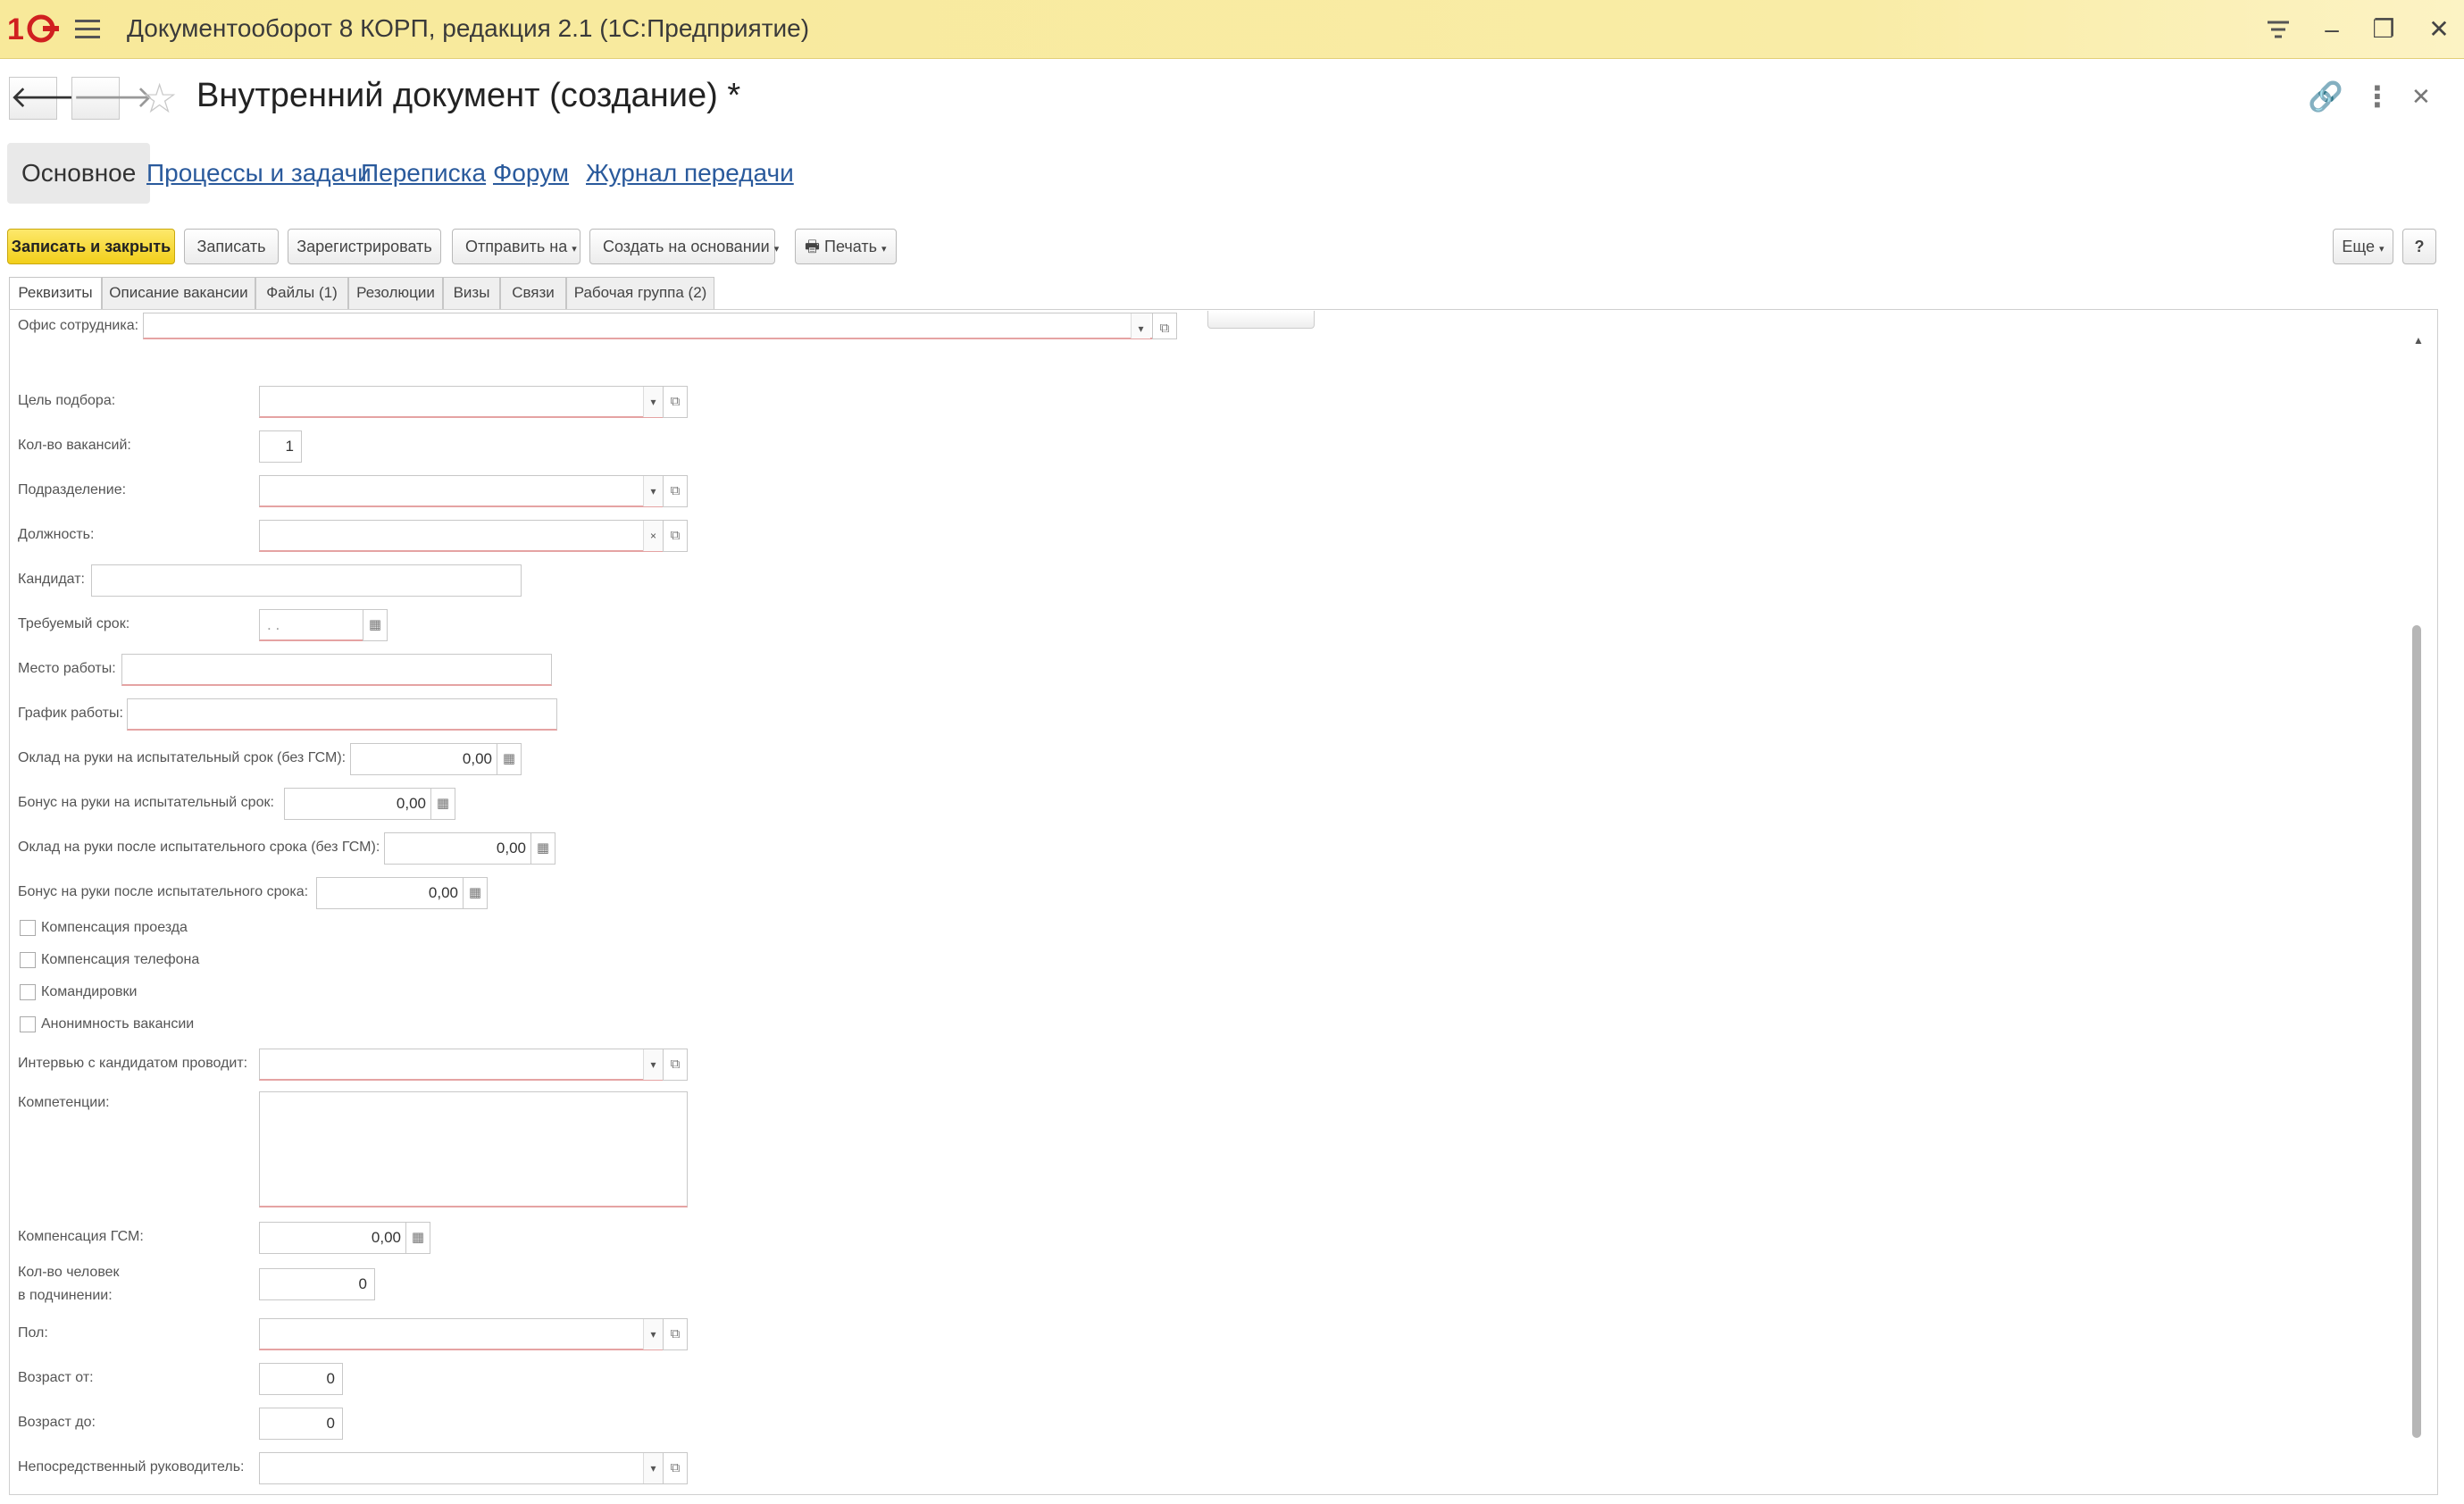  What do you see at coordinates (459, 849) in the screenshot?
I see `salary-after-input: 0,00` at bounding box center [459, 849].